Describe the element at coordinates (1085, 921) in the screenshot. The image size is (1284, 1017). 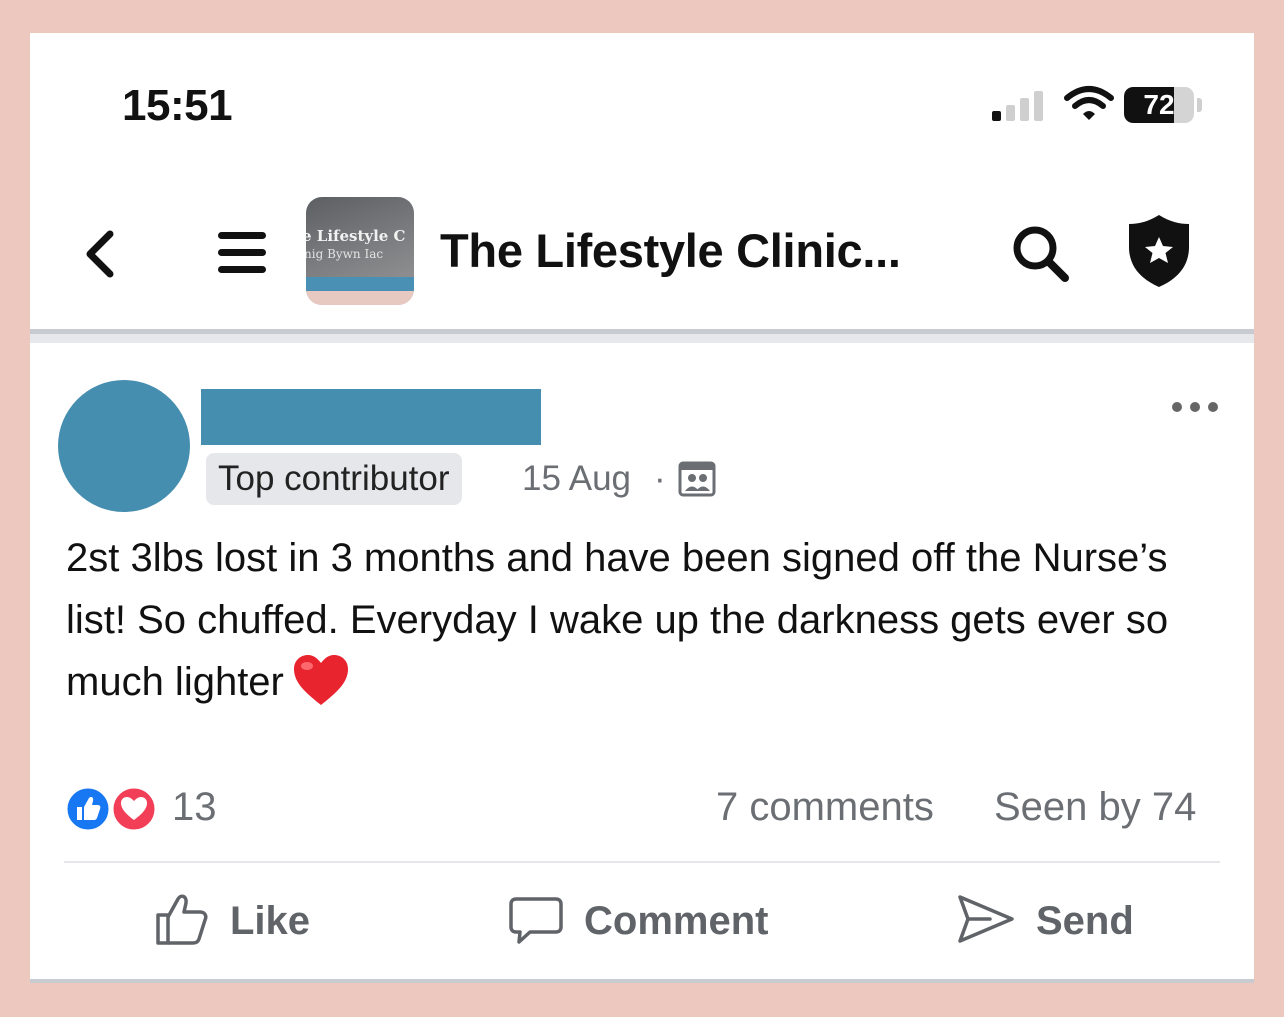
I see `send-label: Send` at that location.